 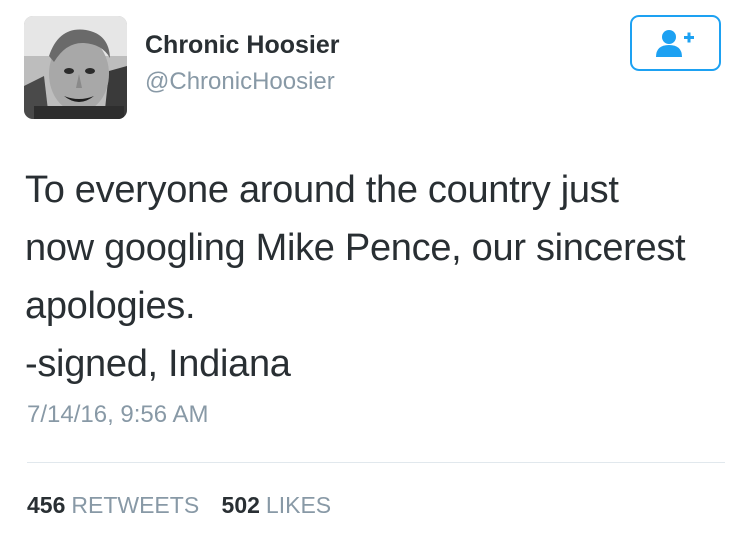 I want to click on avatar, so click(x=75, y=67).